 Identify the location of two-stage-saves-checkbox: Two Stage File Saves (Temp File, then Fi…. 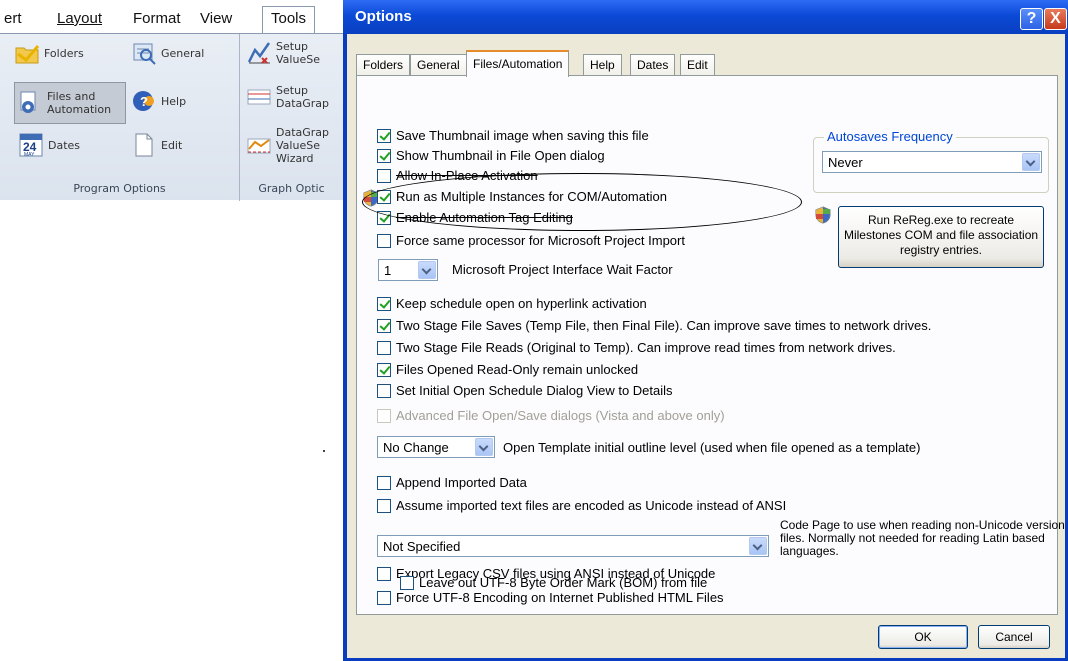
(654, 325).